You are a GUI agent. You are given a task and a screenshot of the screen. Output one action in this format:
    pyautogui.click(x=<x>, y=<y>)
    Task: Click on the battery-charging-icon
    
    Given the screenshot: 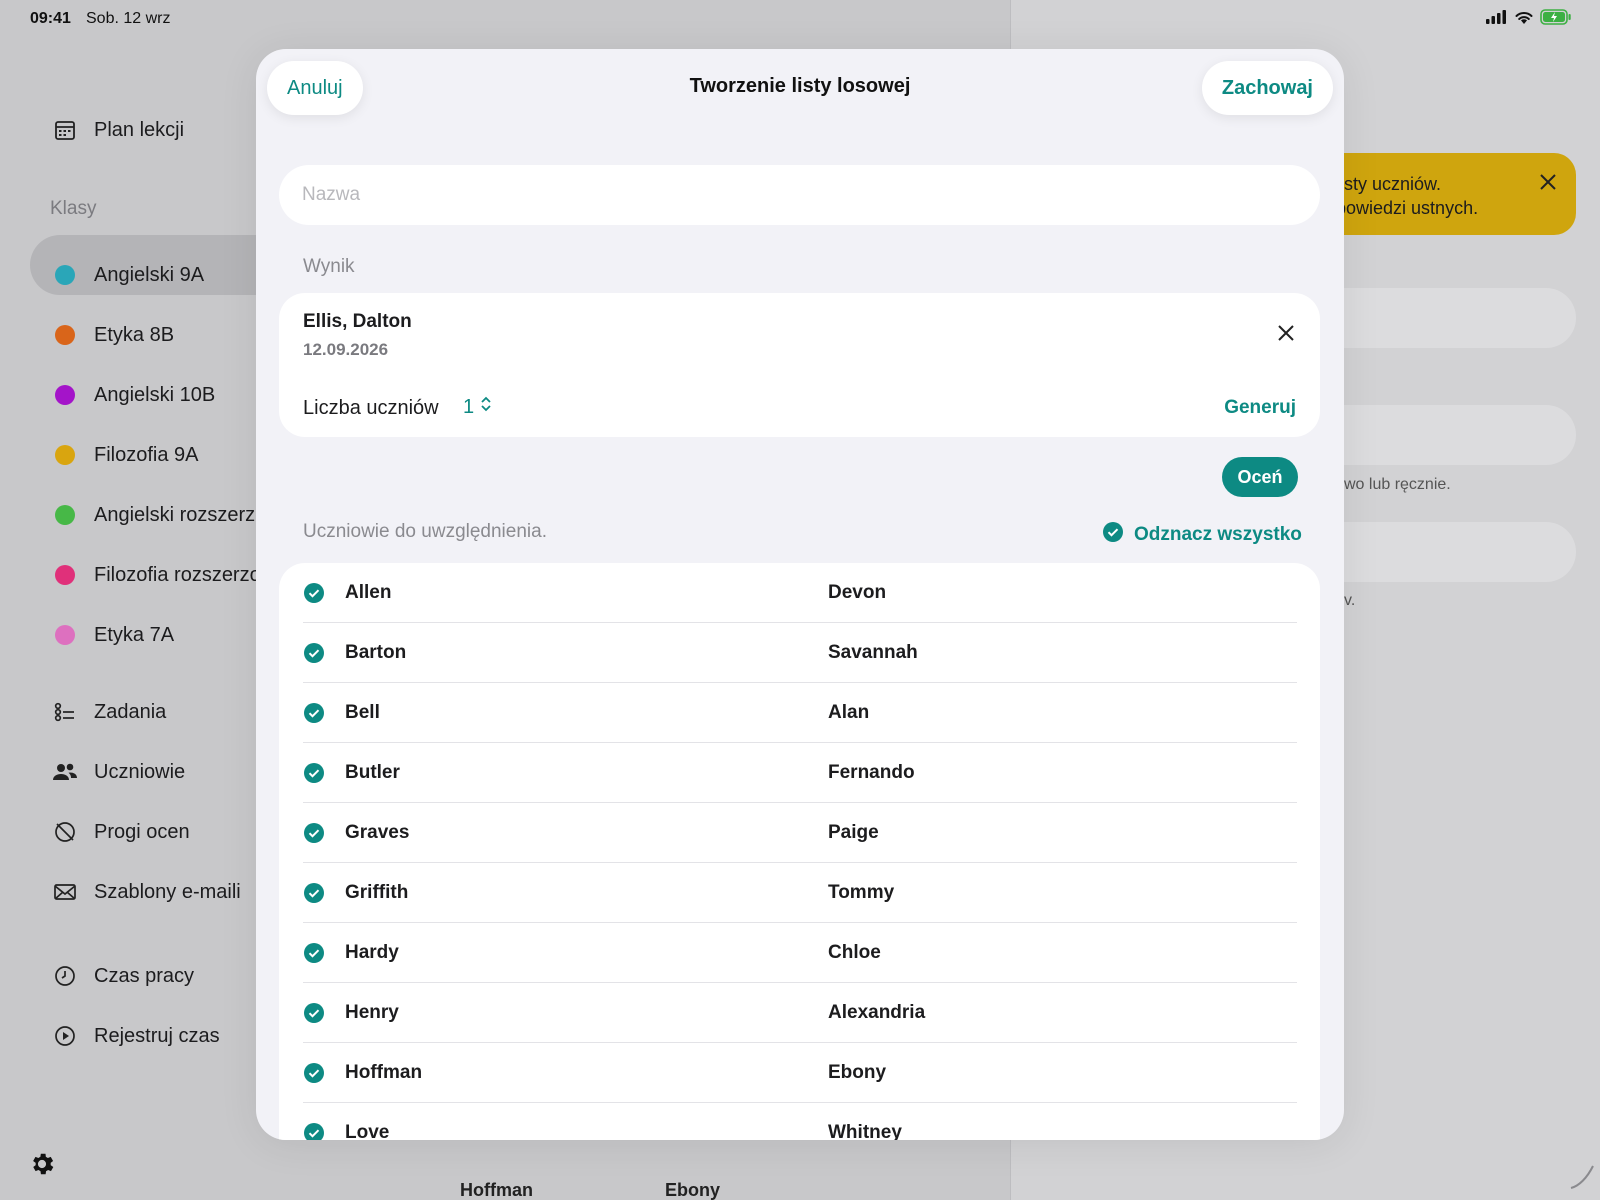 What is the action you would take?
    pyautogui.click(x=1556, y=19)
    